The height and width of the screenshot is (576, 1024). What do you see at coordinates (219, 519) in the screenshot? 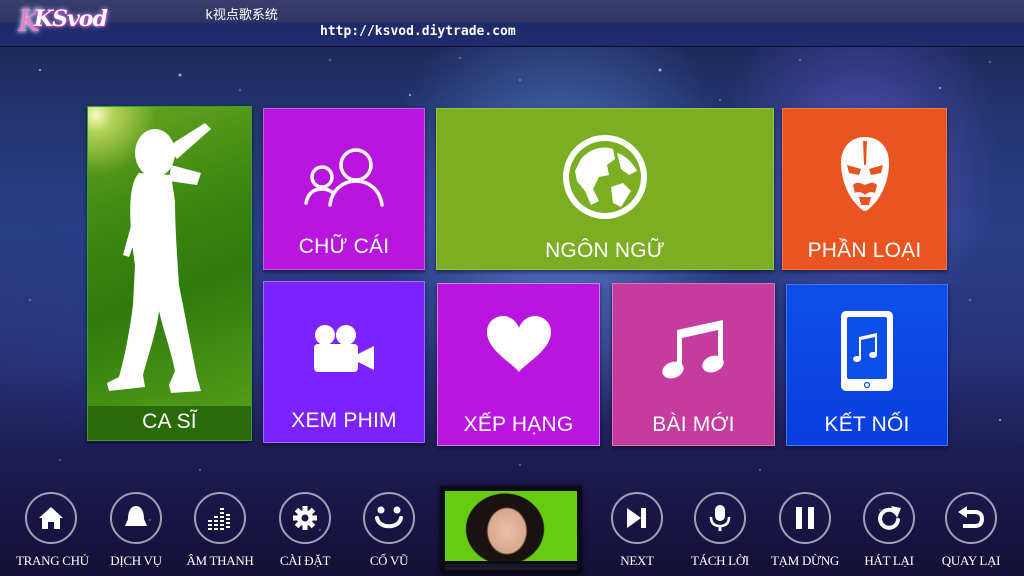
I see `equalizer-icon` at bounding box center [219, 519].